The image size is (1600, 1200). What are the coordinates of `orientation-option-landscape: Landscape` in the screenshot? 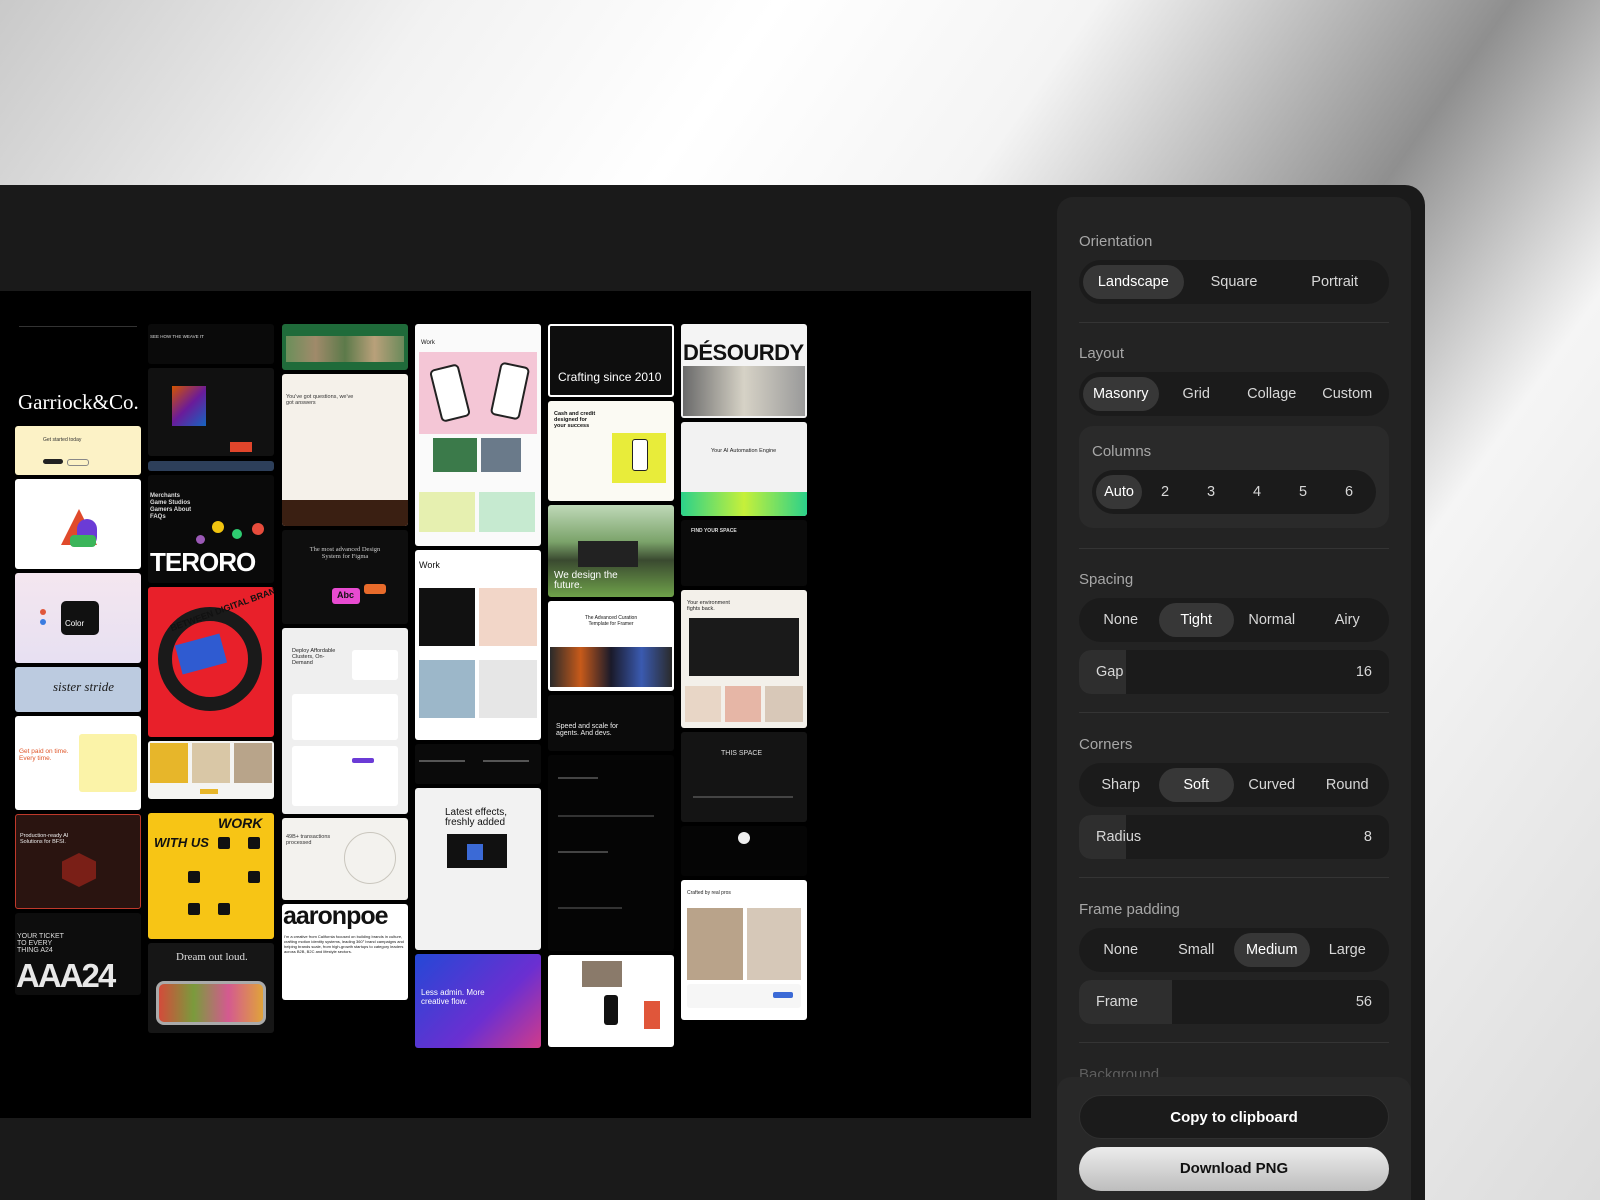 It's located at (1133, 282).